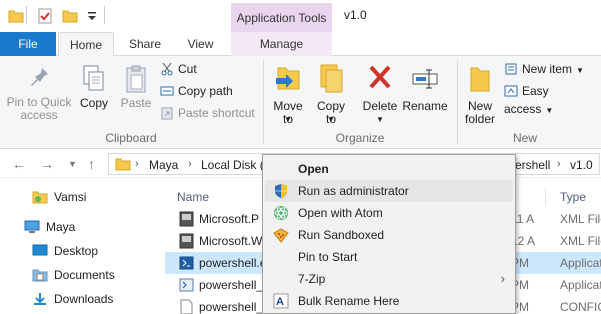 The width and height of the screenshot is (601, 314). I want to click on tab-file: File, so click(28, 44).